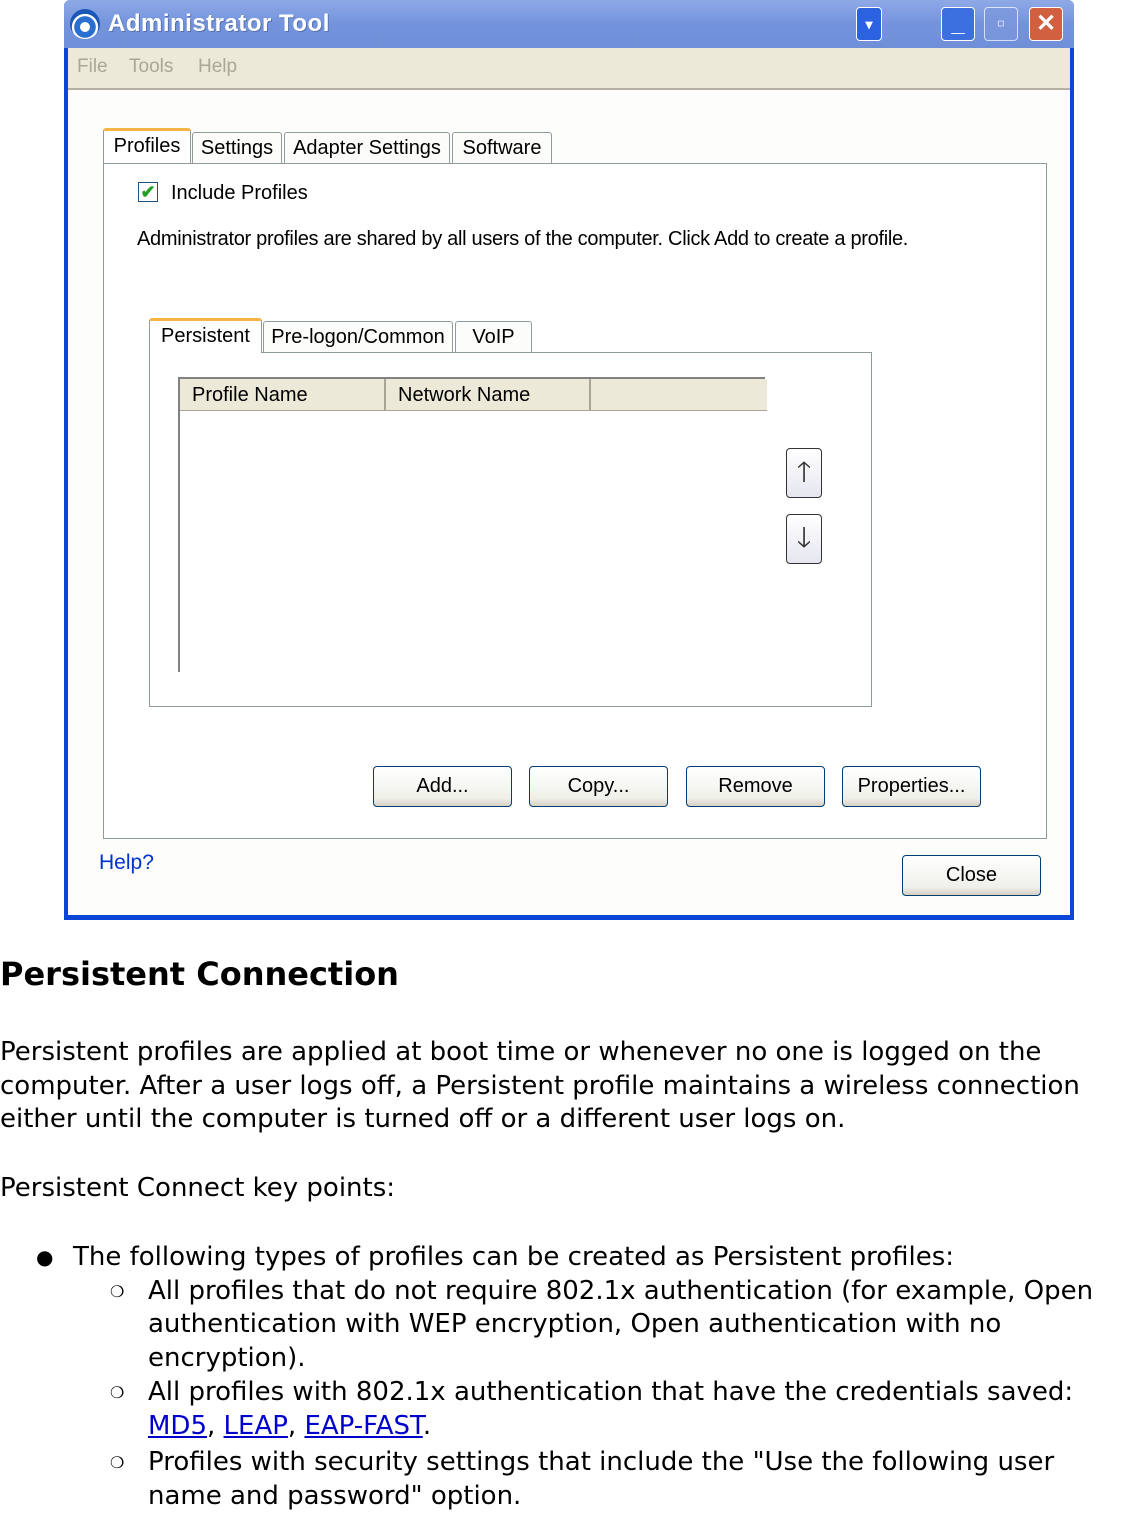 This screenshot has height=1513, width=1124. What do you see at coordinates (358, 337) in the screenshot?
I see `subtab-pre-logon-common: Pre-logon/Common` at bounding box center [358, 337].